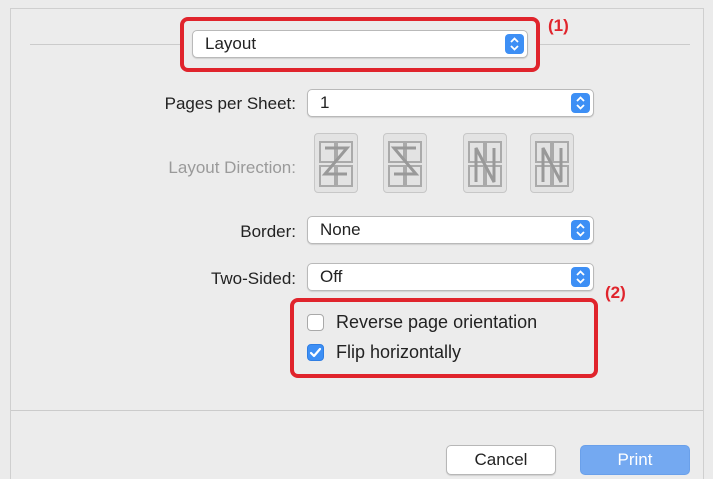  What do you see at coordinates (331, 276) in the screenshot?
I see `two-sided-value: Off` at bounding box center [331, 276].